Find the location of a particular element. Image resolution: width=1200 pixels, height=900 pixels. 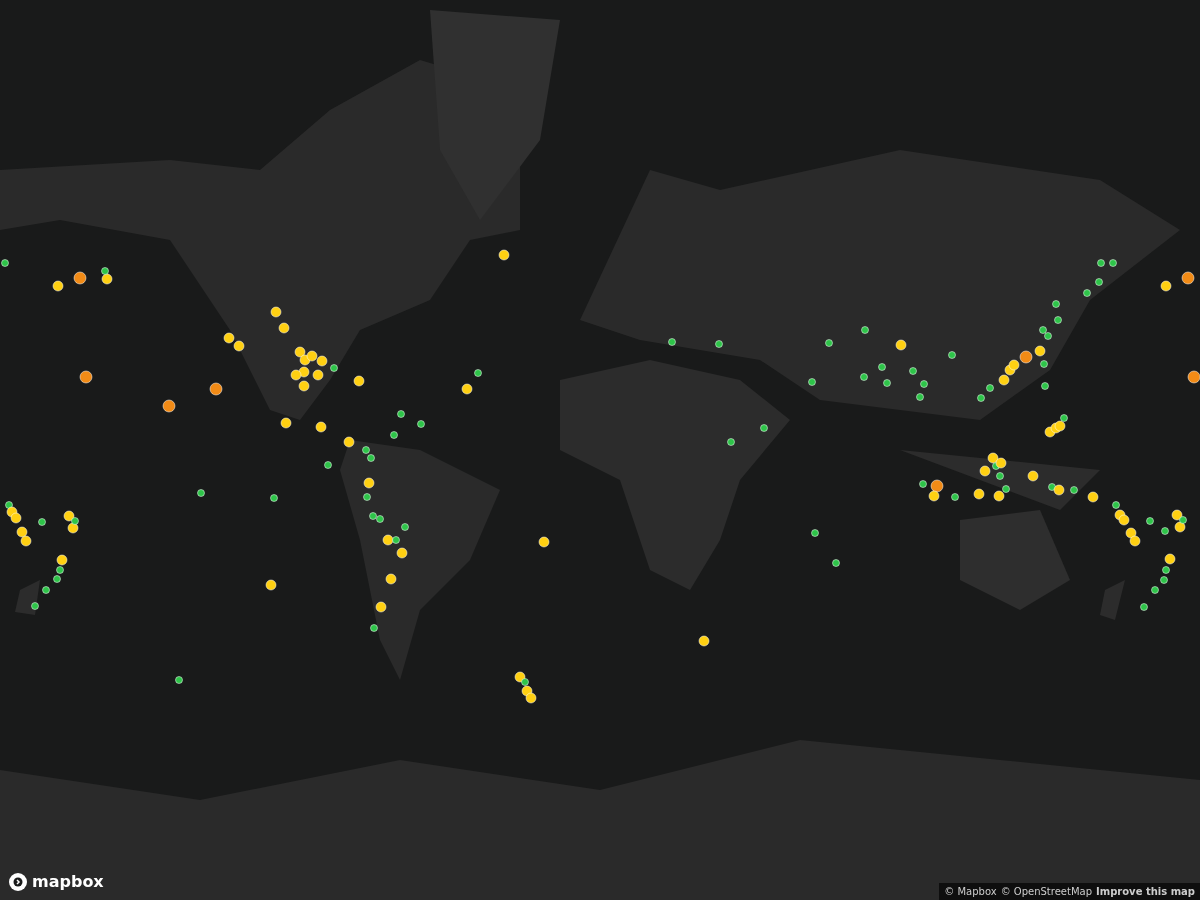

mapbox-logo: mapbox is located at coordinates (68, 882).